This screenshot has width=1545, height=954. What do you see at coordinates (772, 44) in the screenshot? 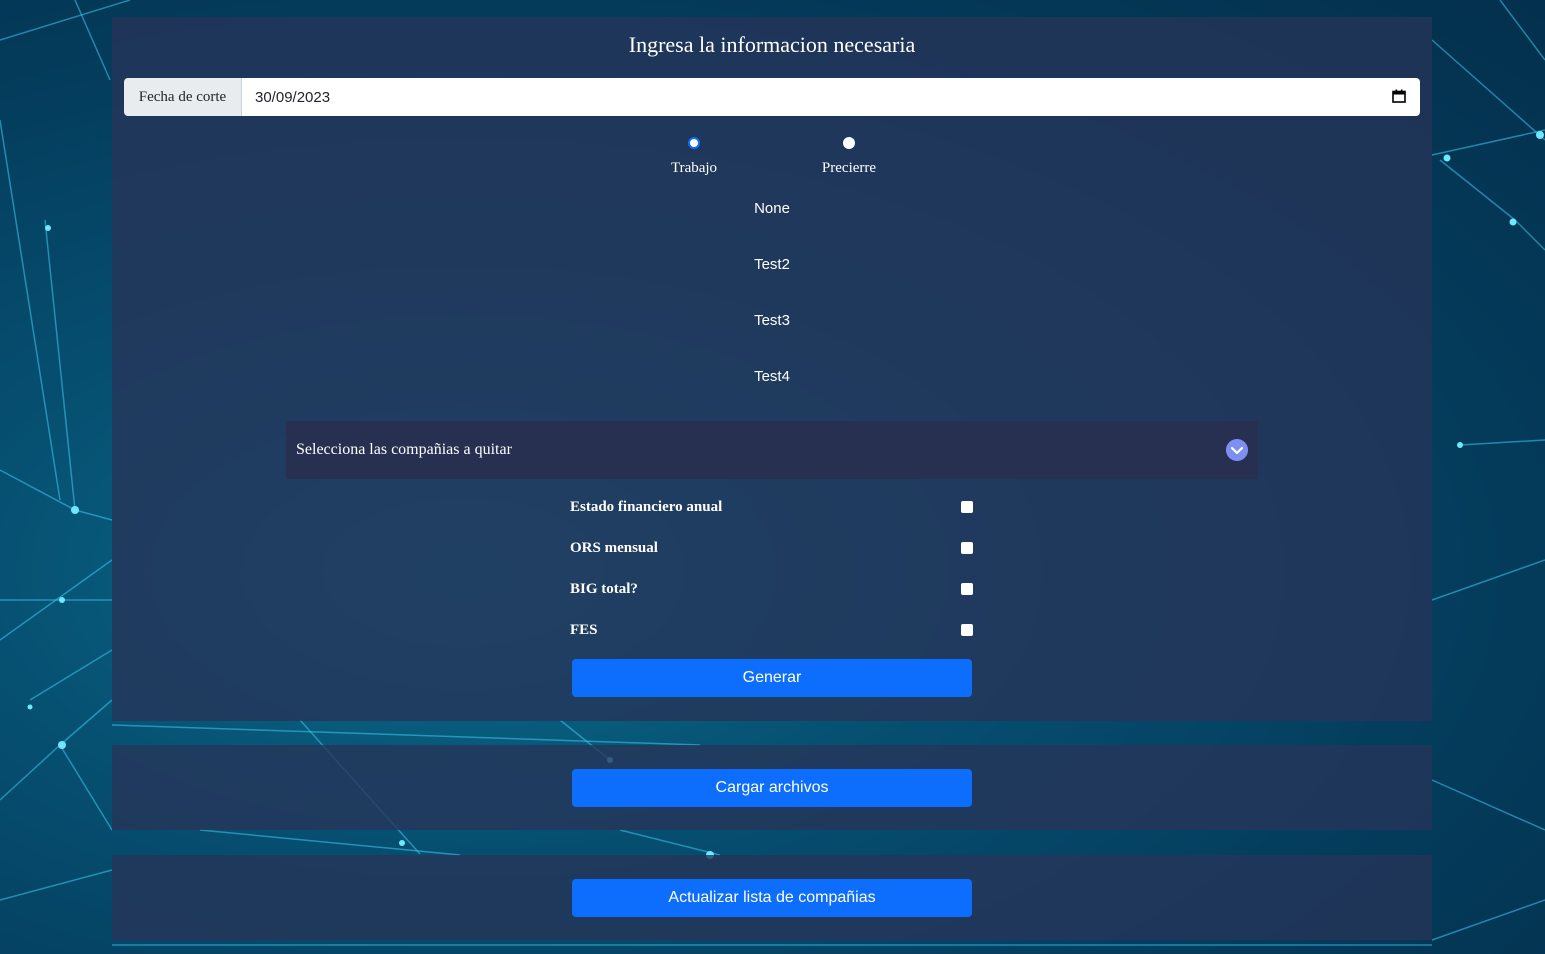
I see `form-title: Ingresa la informacion necesaria` at bounding box center [772, 44].